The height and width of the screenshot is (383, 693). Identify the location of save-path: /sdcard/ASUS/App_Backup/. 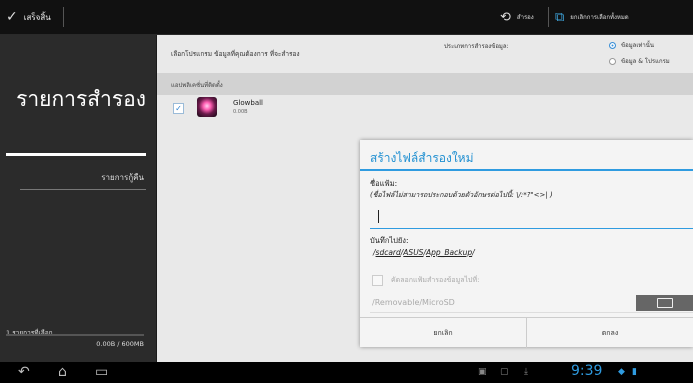
(424, 252).